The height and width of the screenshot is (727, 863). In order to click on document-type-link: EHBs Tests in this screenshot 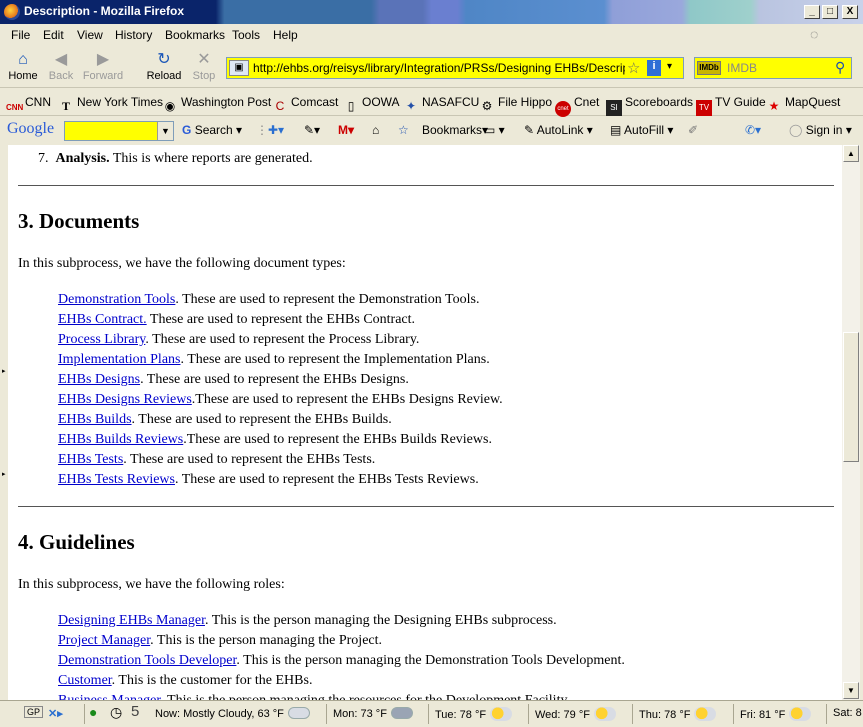, I will do `click(90, 459)`.